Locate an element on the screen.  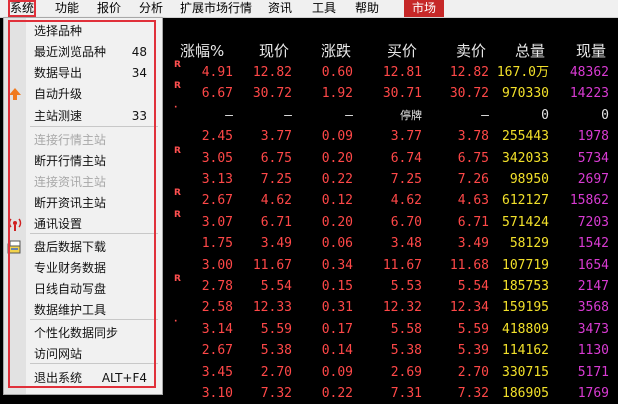
menu-item-label: 专业财务数据 is located at coordinates (70, 268).